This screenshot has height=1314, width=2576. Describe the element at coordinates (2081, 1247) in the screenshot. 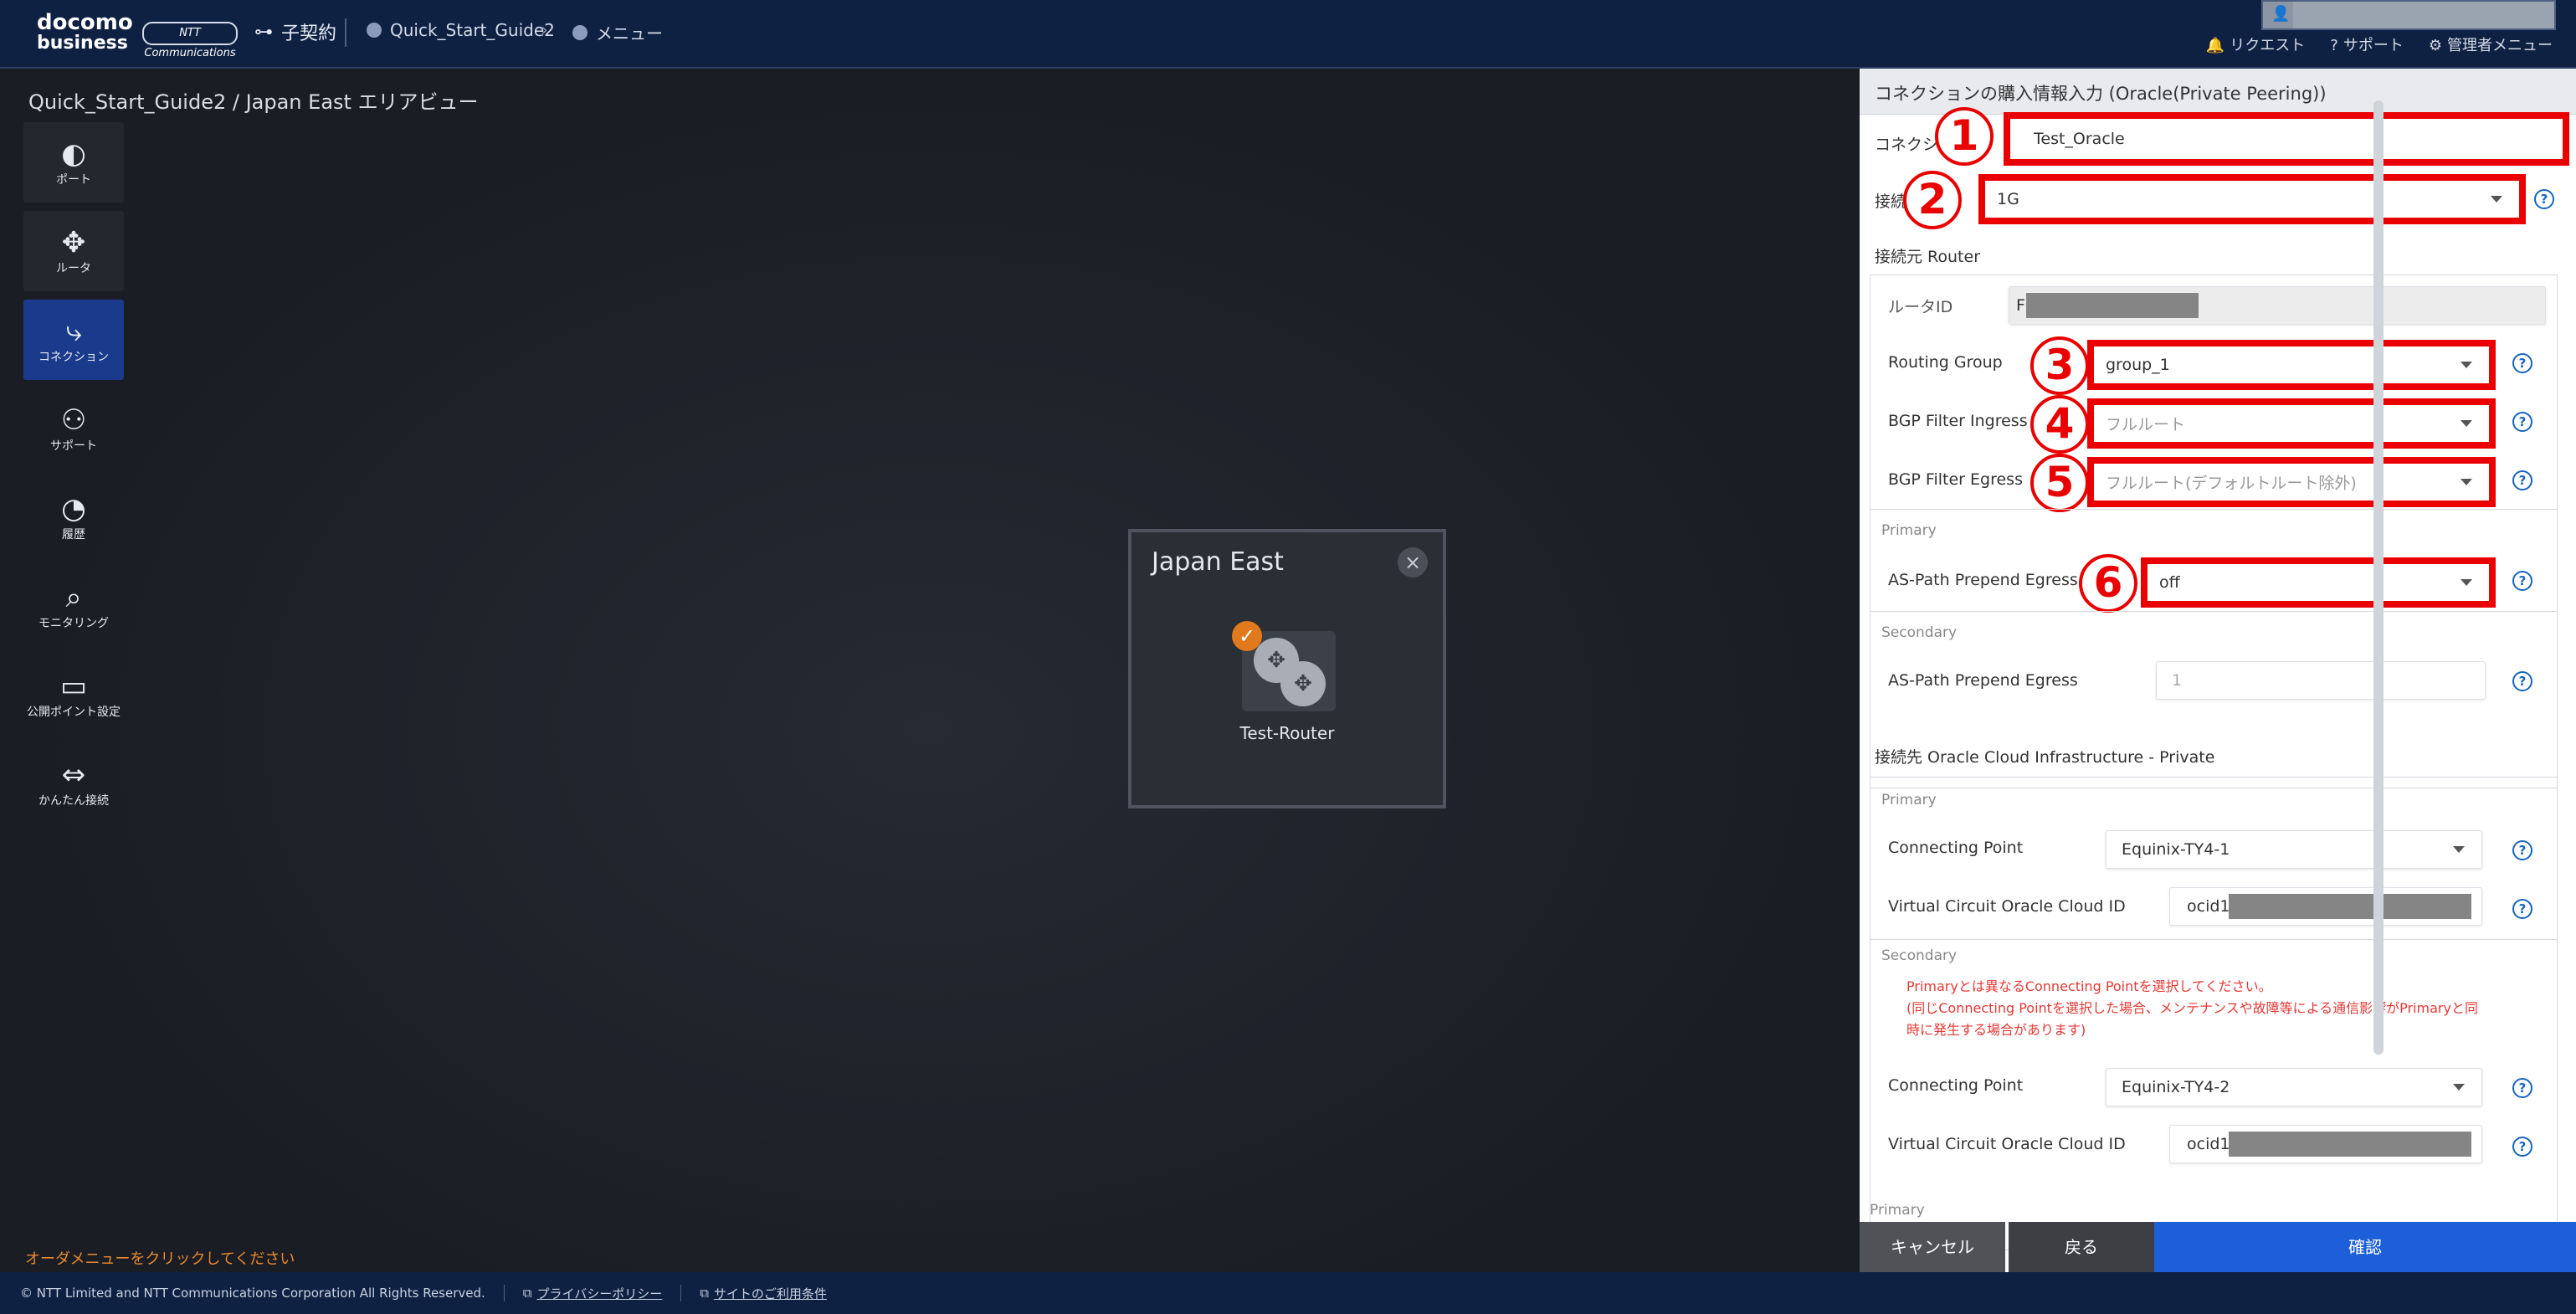

I see `back-button: 戻る` at that location.